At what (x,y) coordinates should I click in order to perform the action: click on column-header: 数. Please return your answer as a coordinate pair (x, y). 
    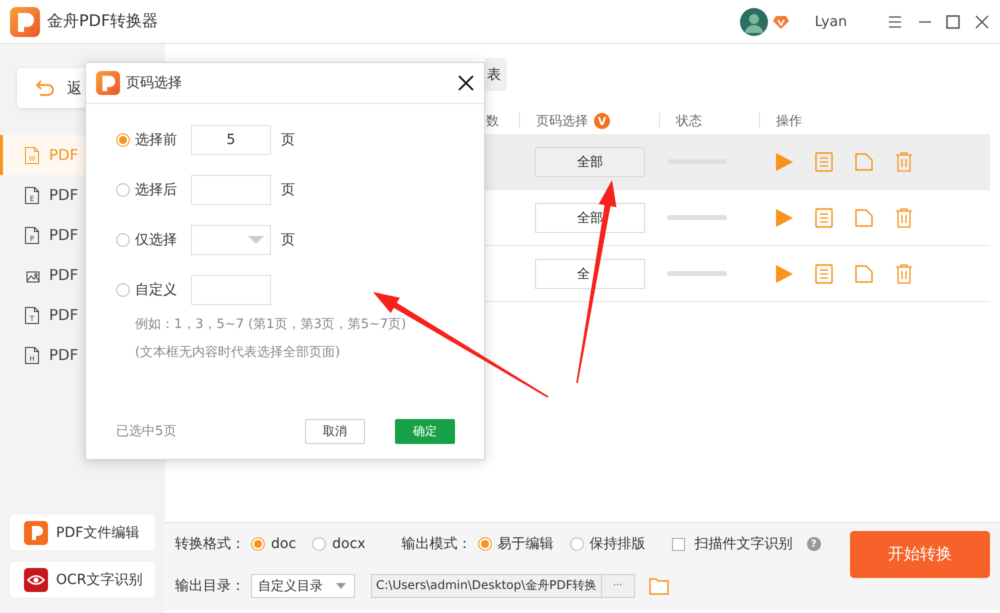
    Looking at the image, I should click on (492, 121).